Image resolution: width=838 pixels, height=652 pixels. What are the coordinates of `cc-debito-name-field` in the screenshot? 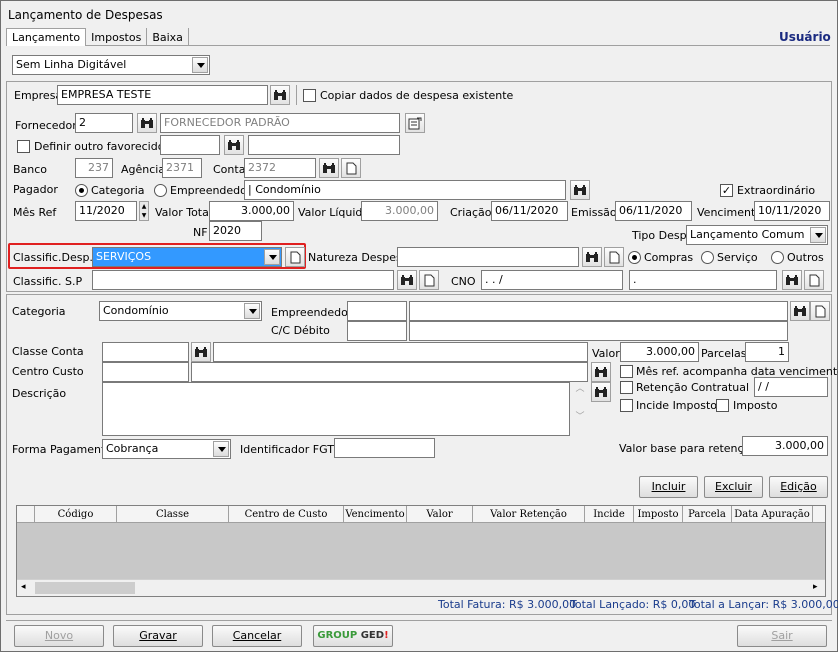 It's located at (598, 331).